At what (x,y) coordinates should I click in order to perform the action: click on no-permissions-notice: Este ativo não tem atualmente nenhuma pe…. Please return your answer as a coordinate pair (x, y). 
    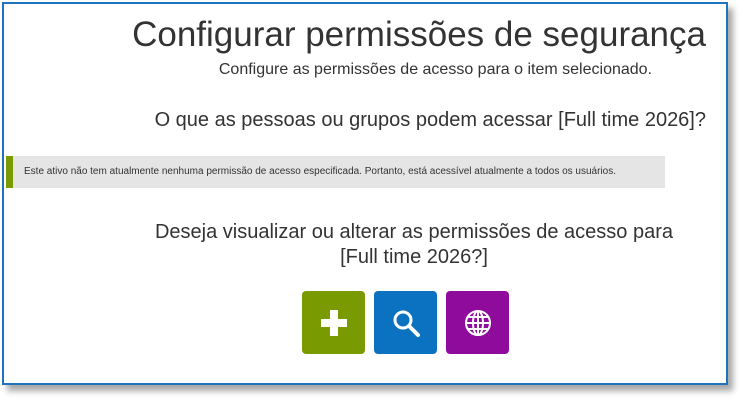
    Looking at the image, I should click on (335, 172).